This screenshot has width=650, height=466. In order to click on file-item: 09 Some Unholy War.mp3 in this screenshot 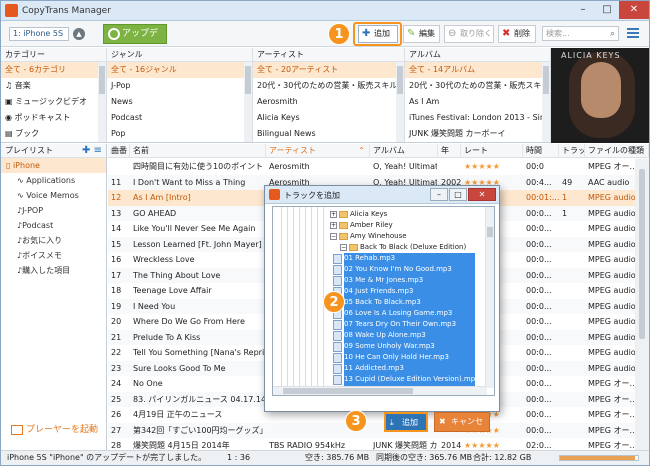, I will do `click(409, 346)`.